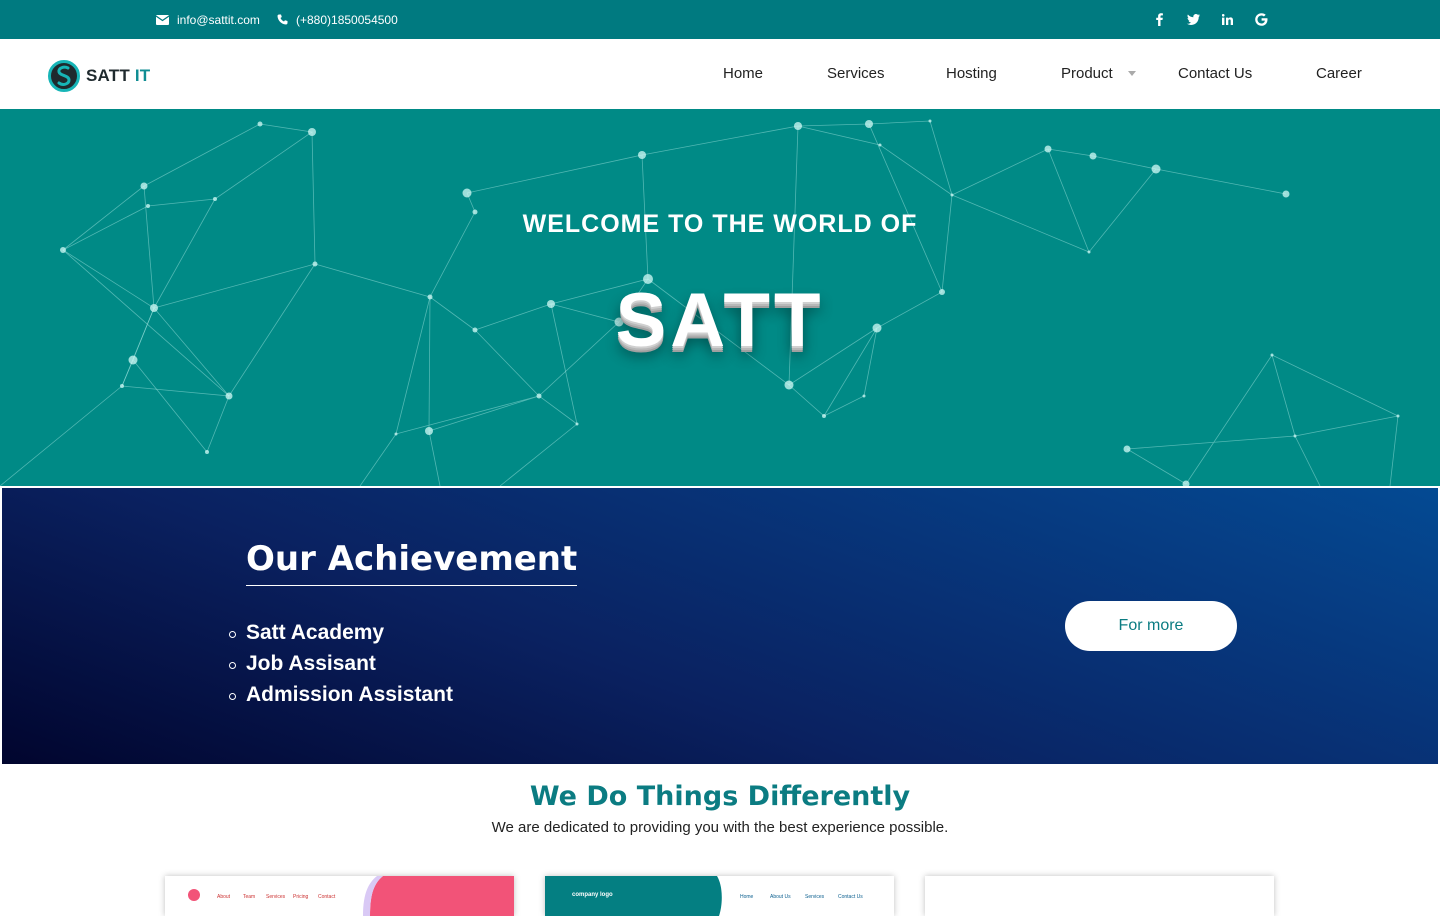 The width and height of the screenshot is (1440, 916). I want to click on portfolio-card, so click(1099, 896).